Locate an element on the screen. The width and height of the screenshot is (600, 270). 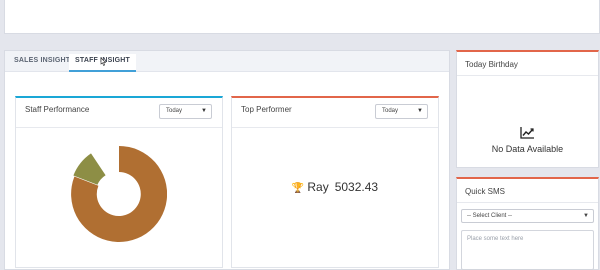
top-performer-title: Top Performer is located at coordinates (266, 109).